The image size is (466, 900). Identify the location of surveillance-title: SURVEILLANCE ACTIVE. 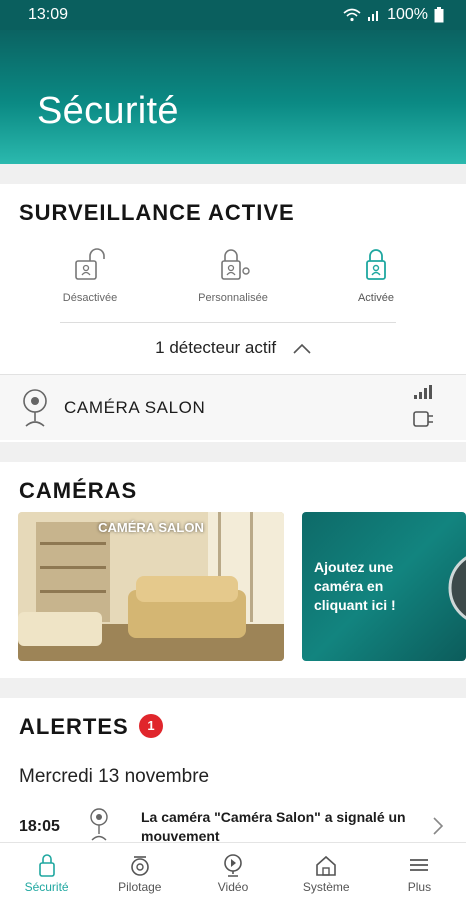
(157, 212).